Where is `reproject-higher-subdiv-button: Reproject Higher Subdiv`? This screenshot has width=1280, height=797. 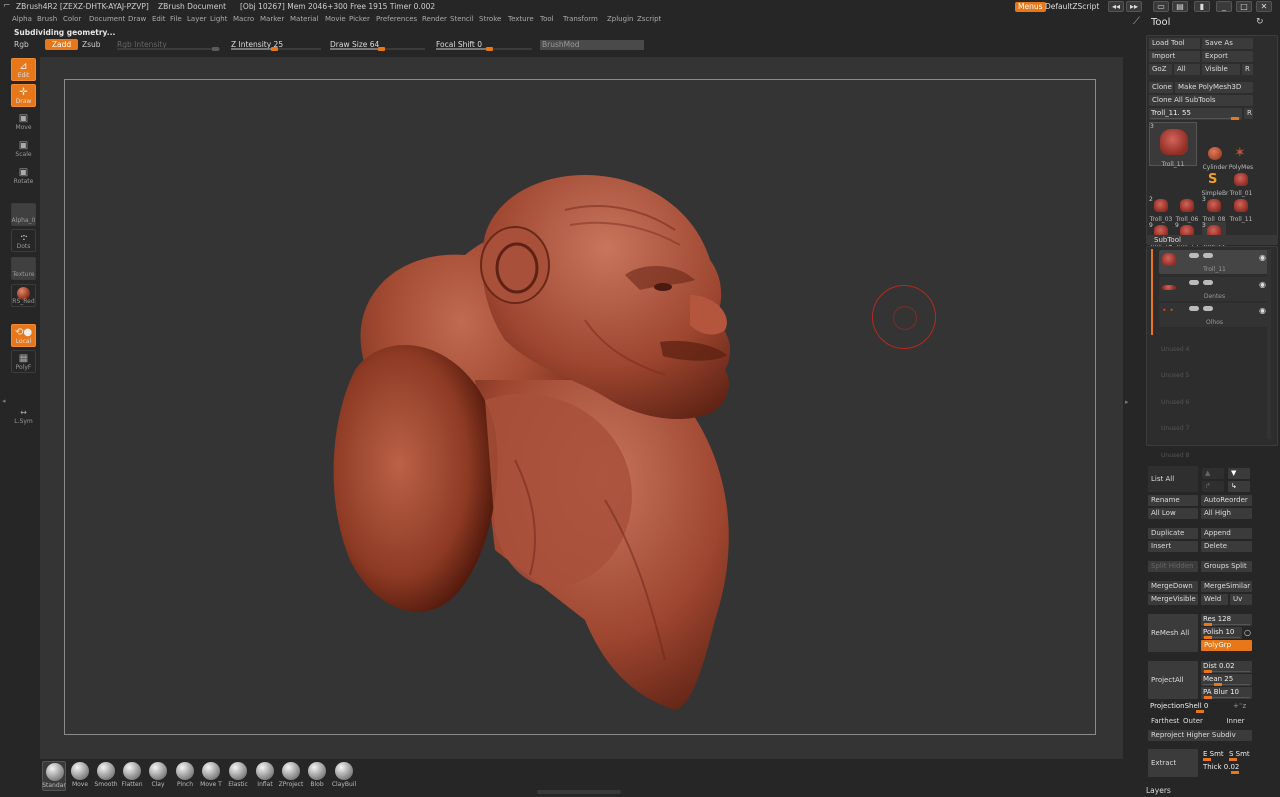
reproject-higher-subdiv-button: Reproject Higher Subdiv is located at coordinates (1200, 735).